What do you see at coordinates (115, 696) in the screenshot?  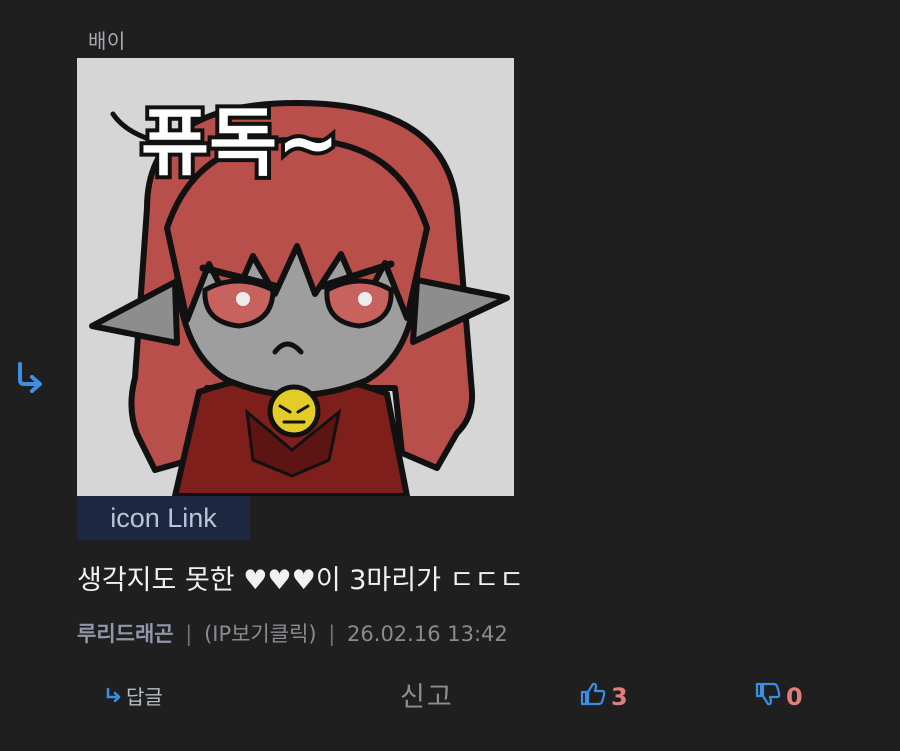 I see `reply-arrow-icon` at bounding box center [115, 696].